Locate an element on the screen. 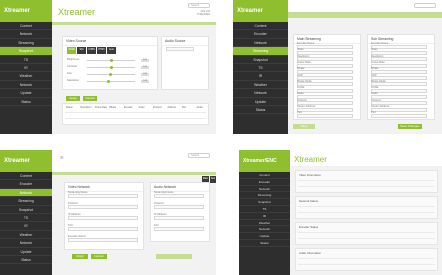  app-title: Xtreamer is located at coordinates (310, 159).